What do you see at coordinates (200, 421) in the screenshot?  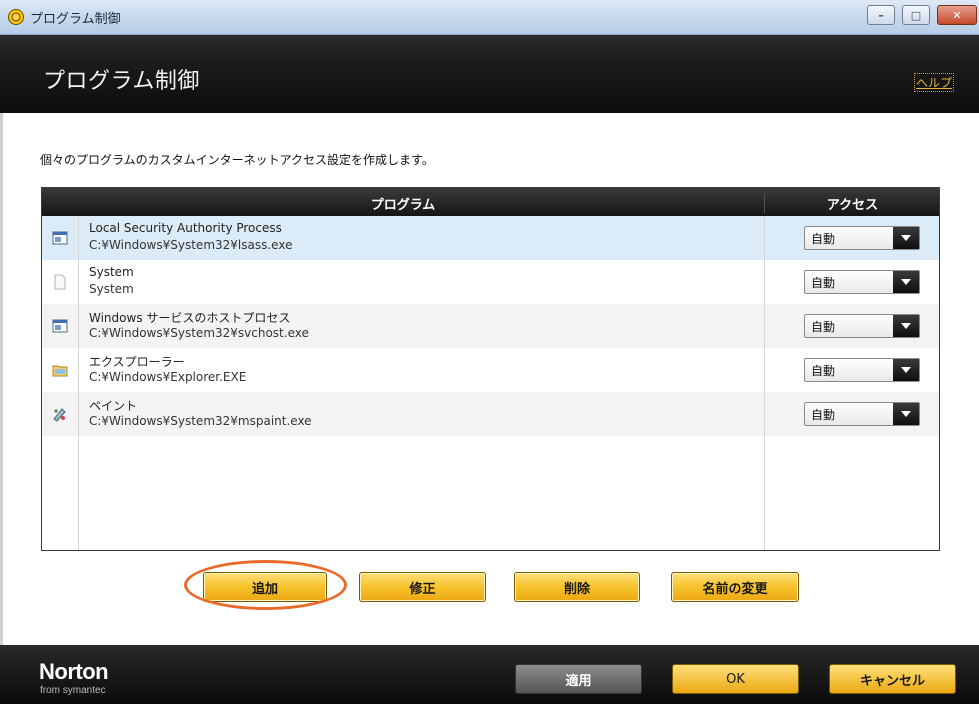 I see `program-path: C:¥Windows¥System32¥mspaint.exe` at bounding box center [200, 421].